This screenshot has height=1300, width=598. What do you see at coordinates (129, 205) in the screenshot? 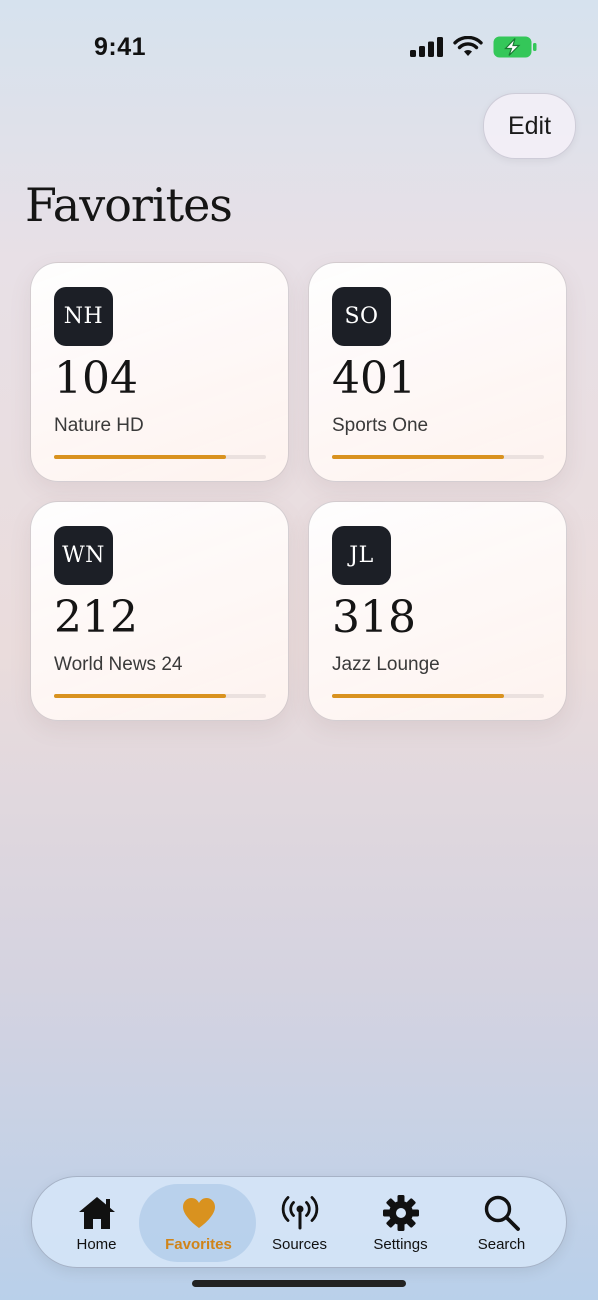
I see `page-title: Favorites` at bounding box center [129, 205].